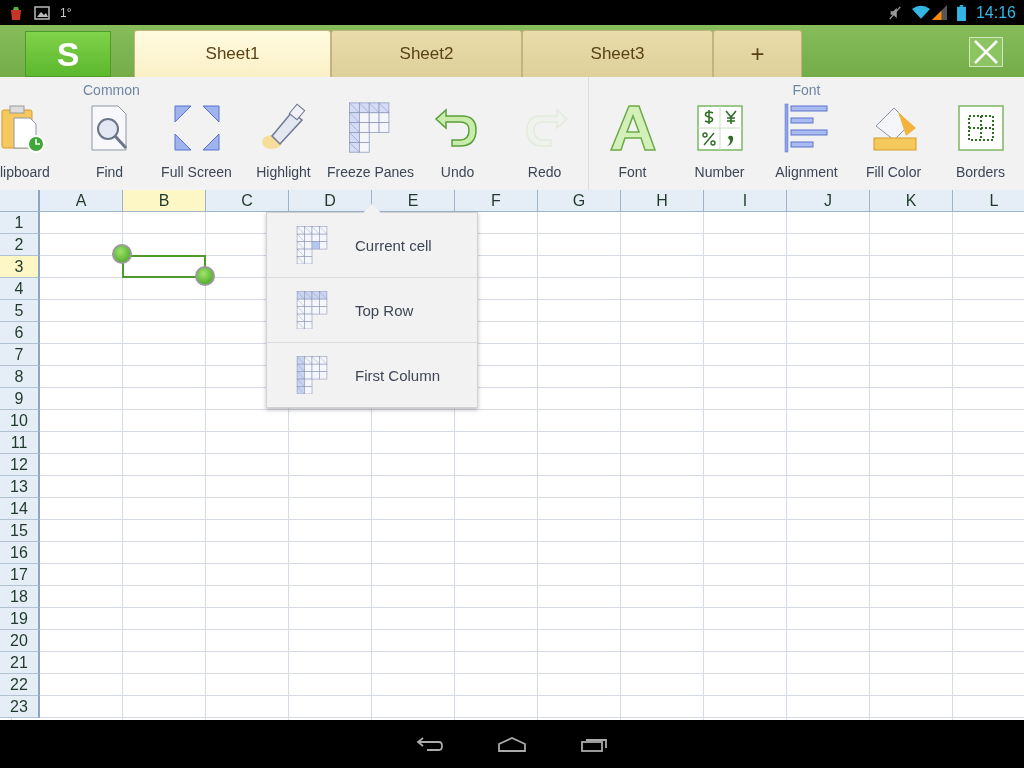 This screenshot has width=1024, height=768. I want to click on row-header: 3, so click(20, 267).